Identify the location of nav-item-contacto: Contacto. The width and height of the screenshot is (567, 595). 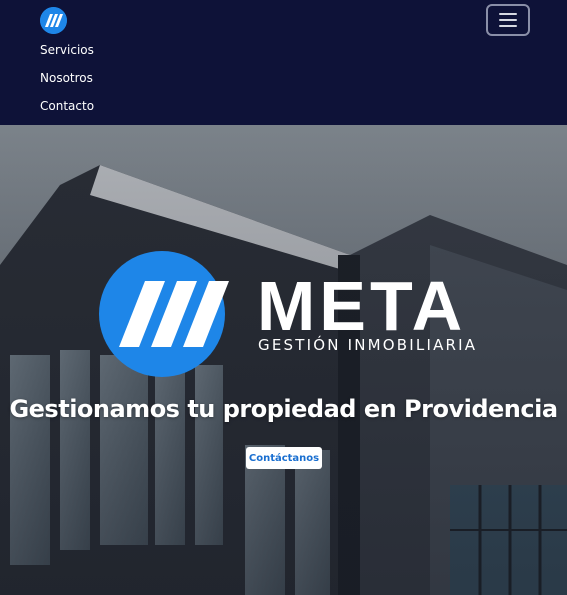
(67, 109).